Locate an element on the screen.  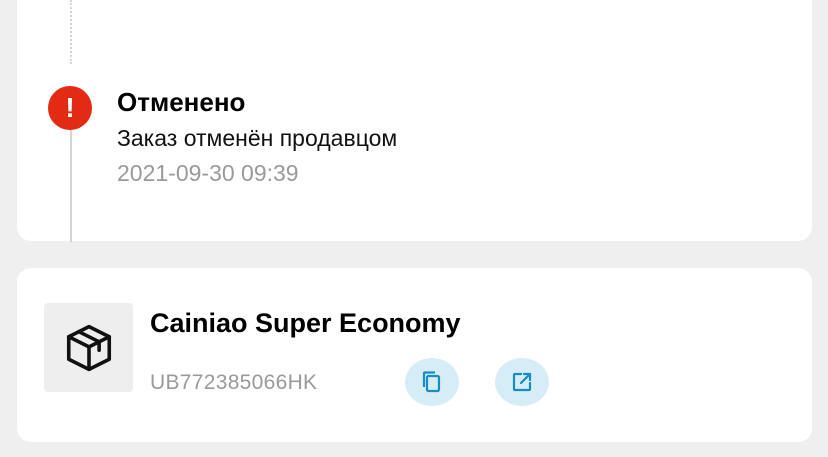
timeline-connector is located at coordinates (71, 182).